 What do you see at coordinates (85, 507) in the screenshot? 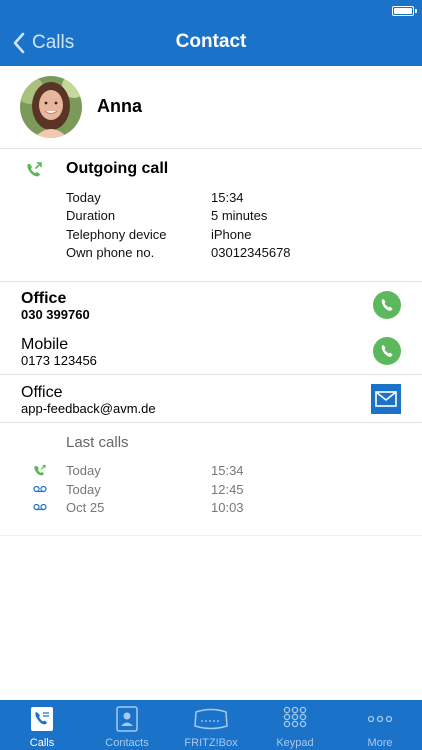
I see `last-call-date: Oct 25` at bounding box center [85, 507].